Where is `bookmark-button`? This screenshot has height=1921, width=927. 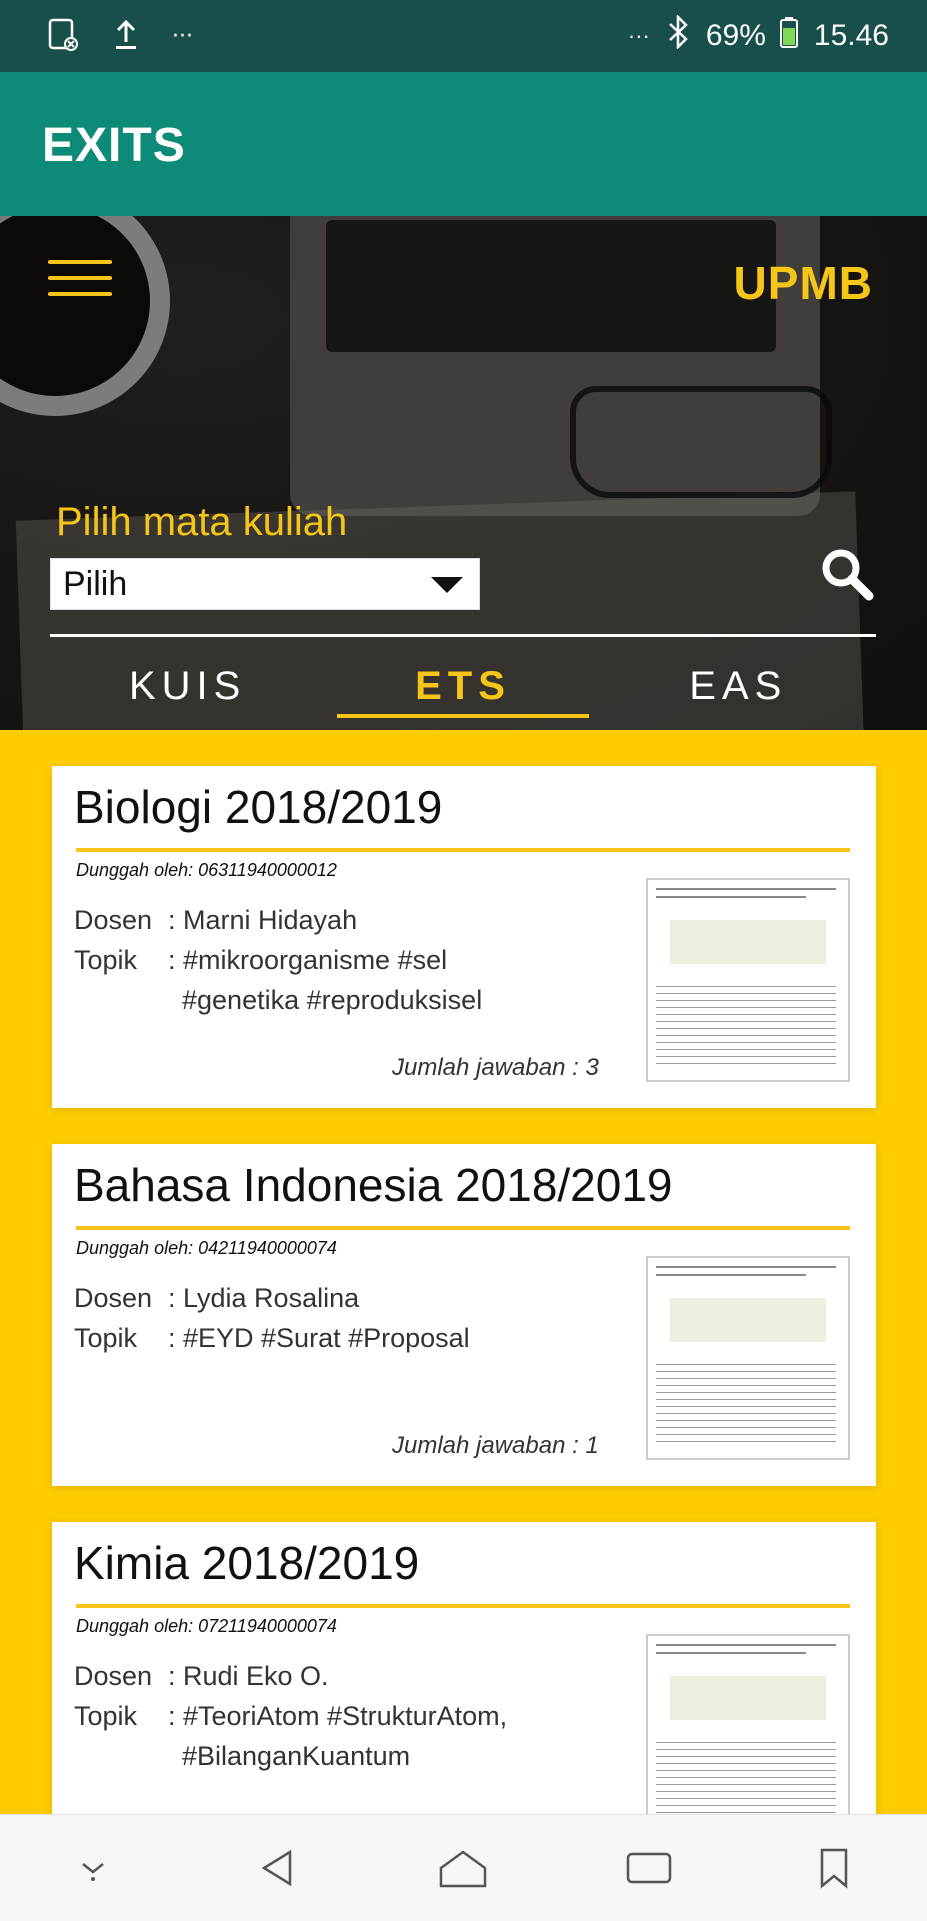
bookmark-button is located at coordinates (834, 1868).